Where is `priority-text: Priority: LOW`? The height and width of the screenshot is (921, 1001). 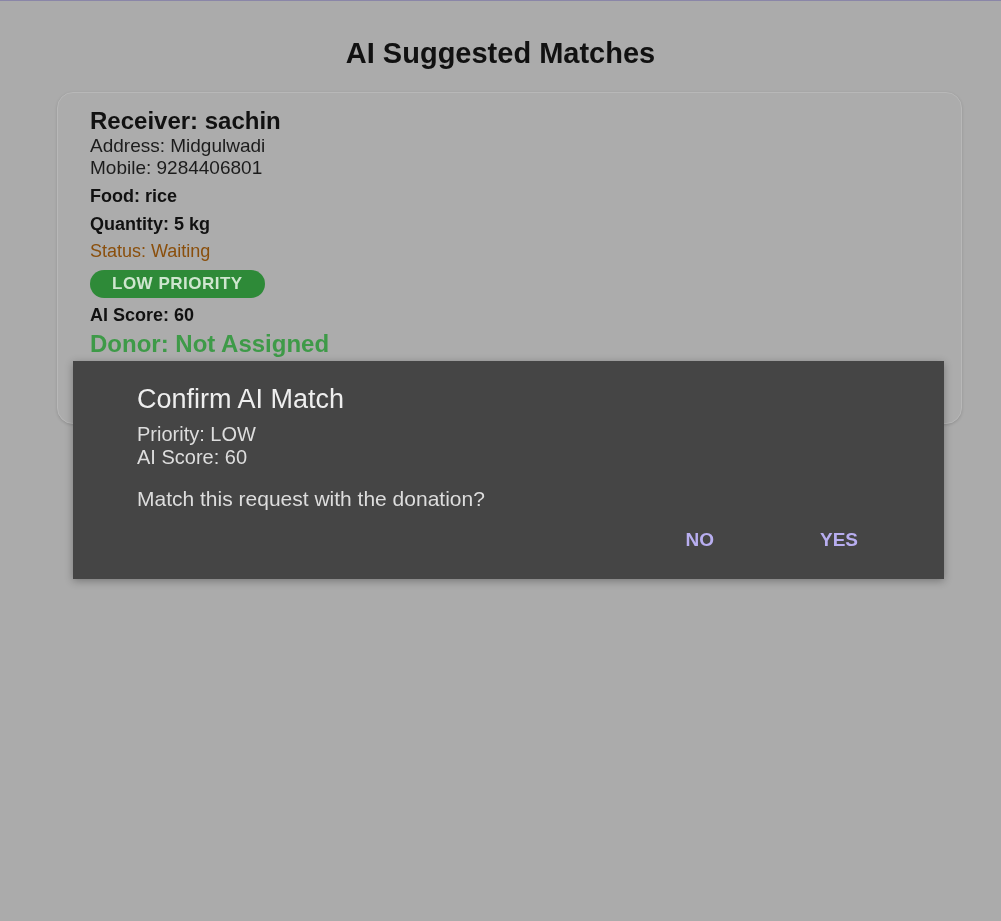 priority-text: Priority: LOW is located at coordinates (196, 434).